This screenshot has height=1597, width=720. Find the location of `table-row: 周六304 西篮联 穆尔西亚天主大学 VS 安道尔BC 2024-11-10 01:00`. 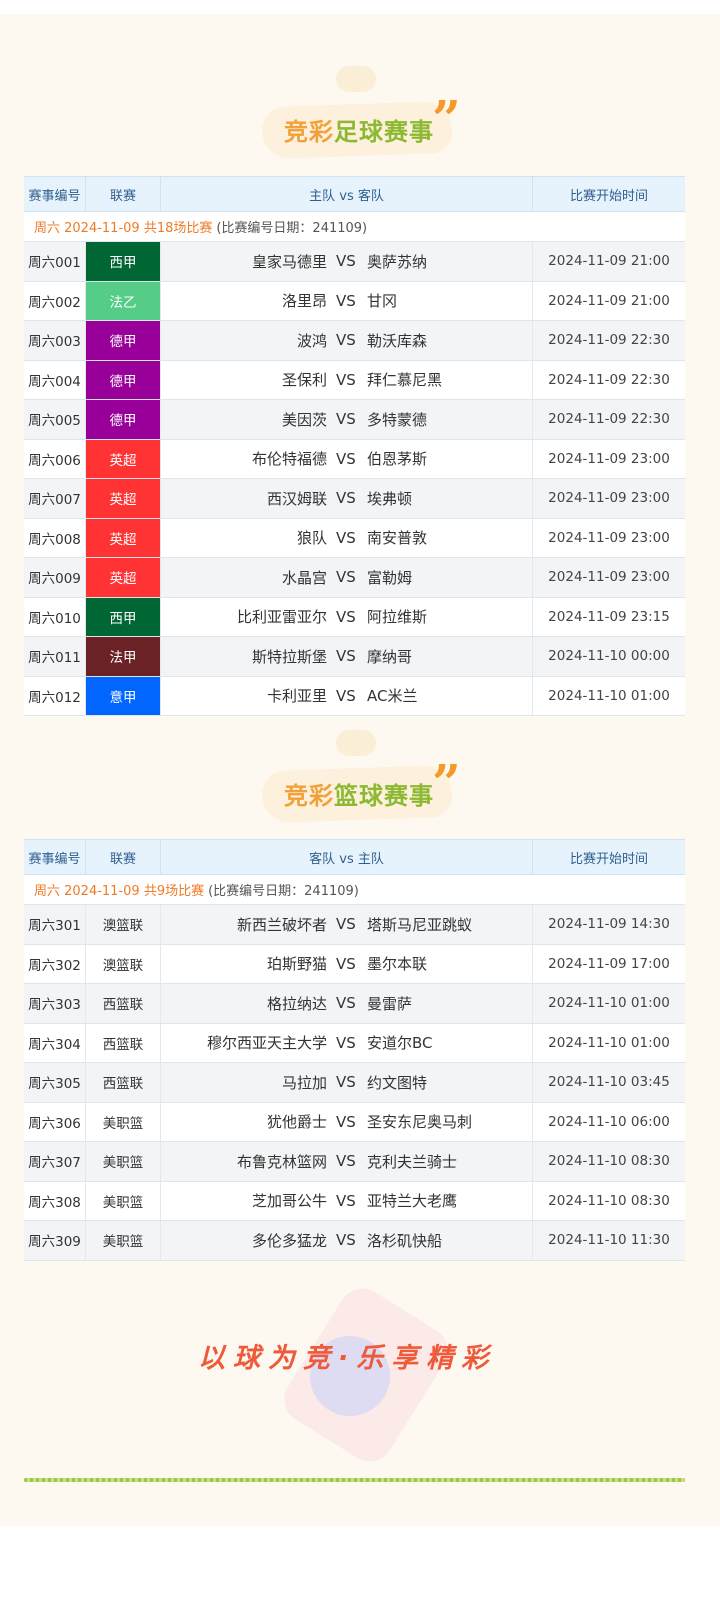

table-row: 周六304 西篮联 穆尔西亚天主大学 VS 安道尔BC 2024-11-10 01:00 is located at coordinates (354, 1043).